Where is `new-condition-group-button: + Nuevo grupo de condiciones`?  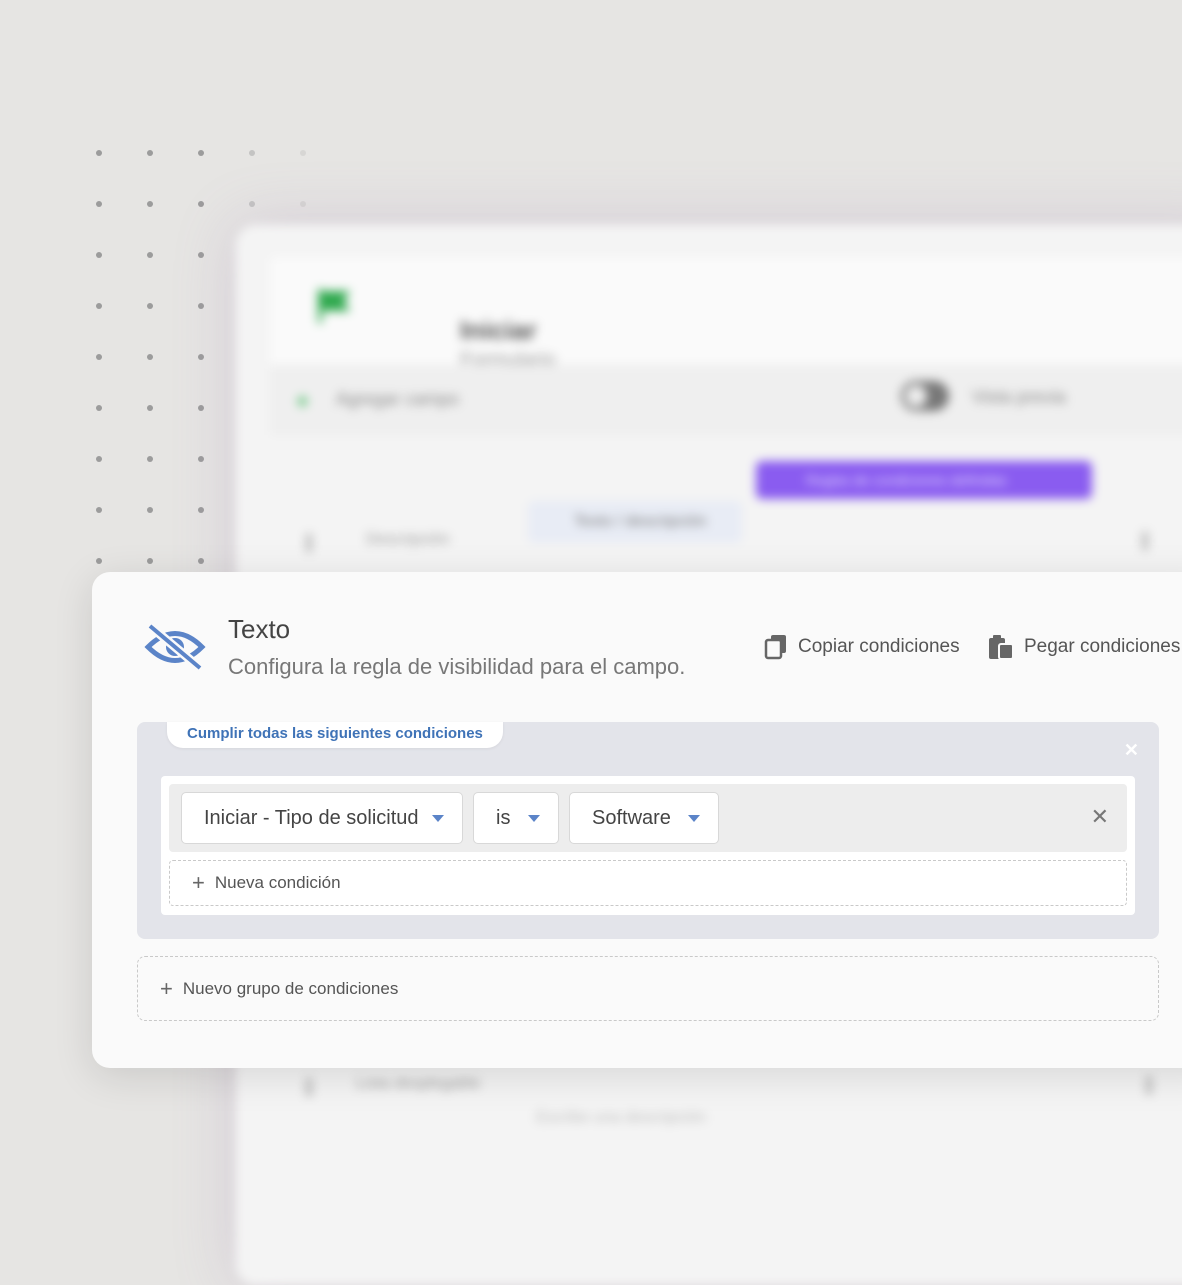 new-condition-group-button: + Nuevo grupo de condiciones is located at coordinates (648, 988).